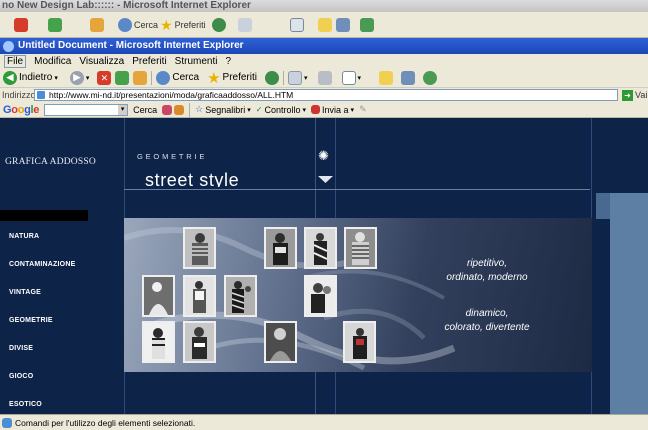  I want to click on menu-file: File, so click(15, 61).